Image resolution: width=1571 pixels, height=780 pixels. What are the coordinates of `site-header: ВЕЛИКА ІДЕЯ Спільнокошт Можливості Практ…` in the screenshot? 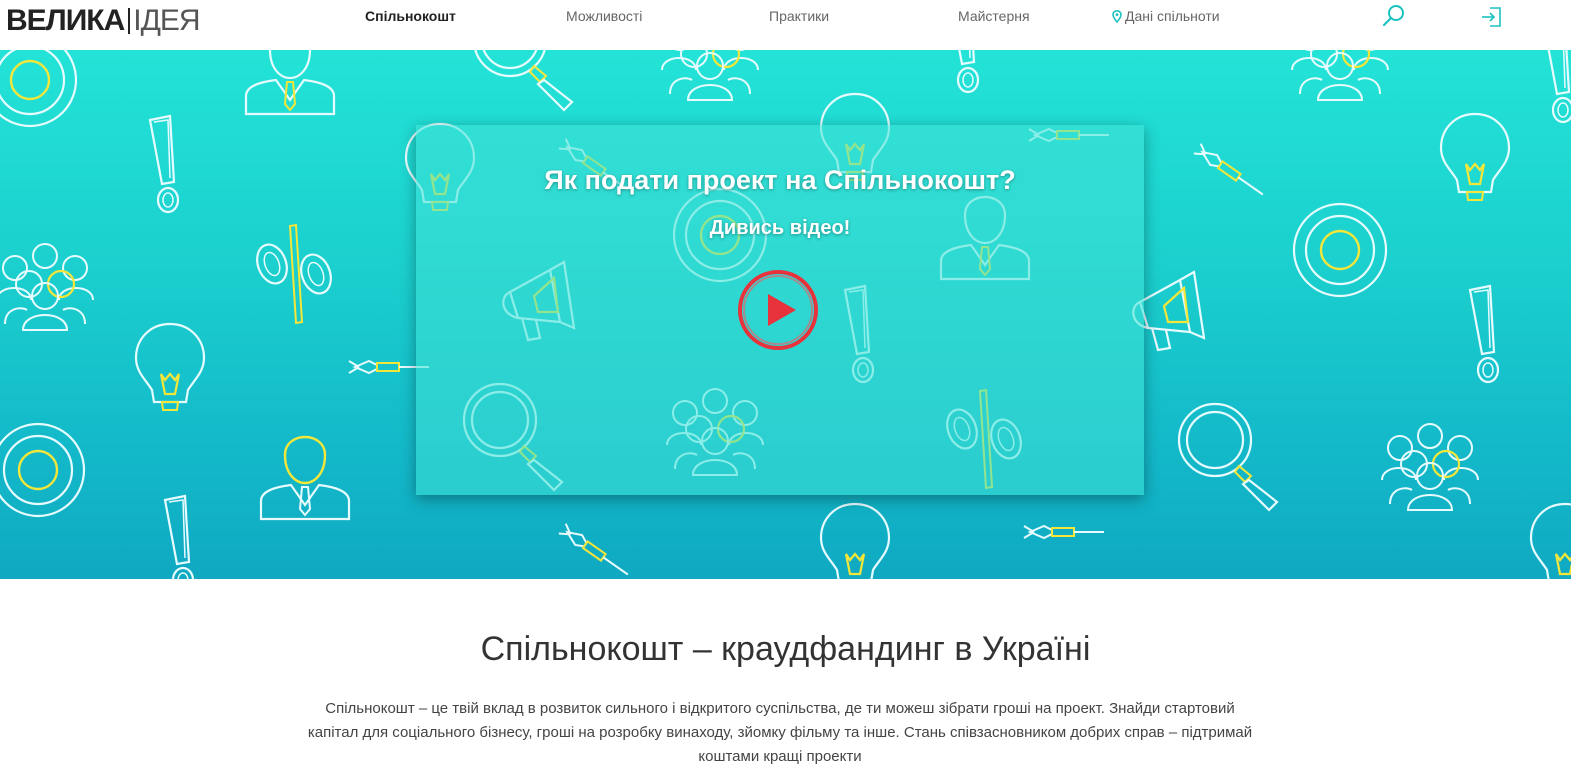 It's located at (785, 25).